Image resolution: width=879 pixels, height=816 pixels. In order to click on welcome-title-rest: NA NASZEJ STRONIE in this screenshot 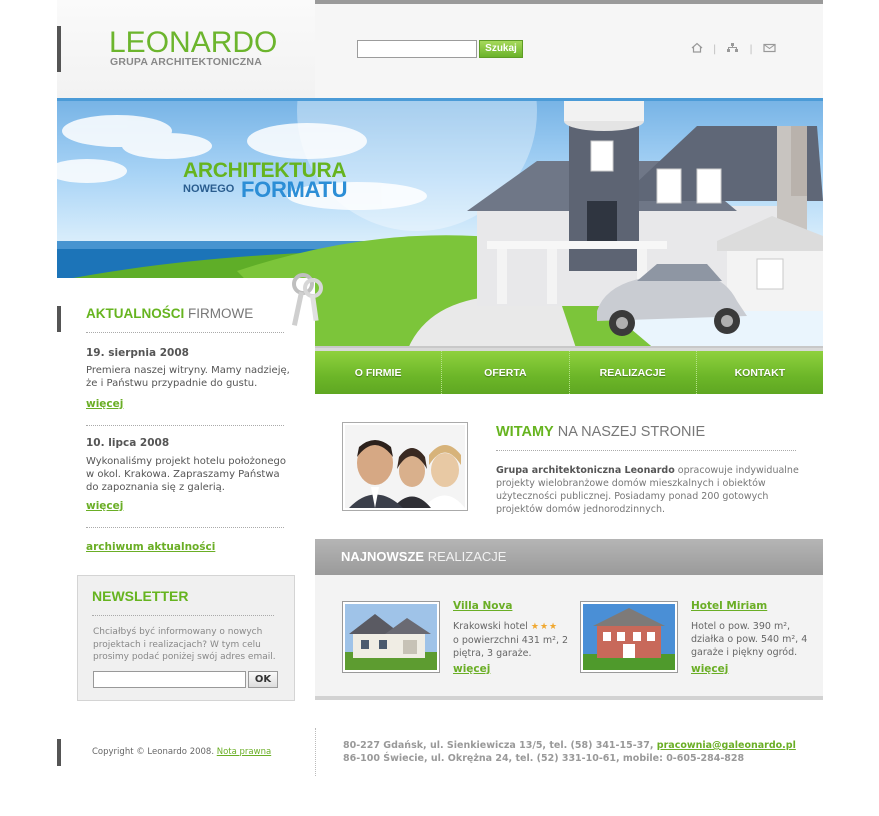, I will do `click(631, 432)`.